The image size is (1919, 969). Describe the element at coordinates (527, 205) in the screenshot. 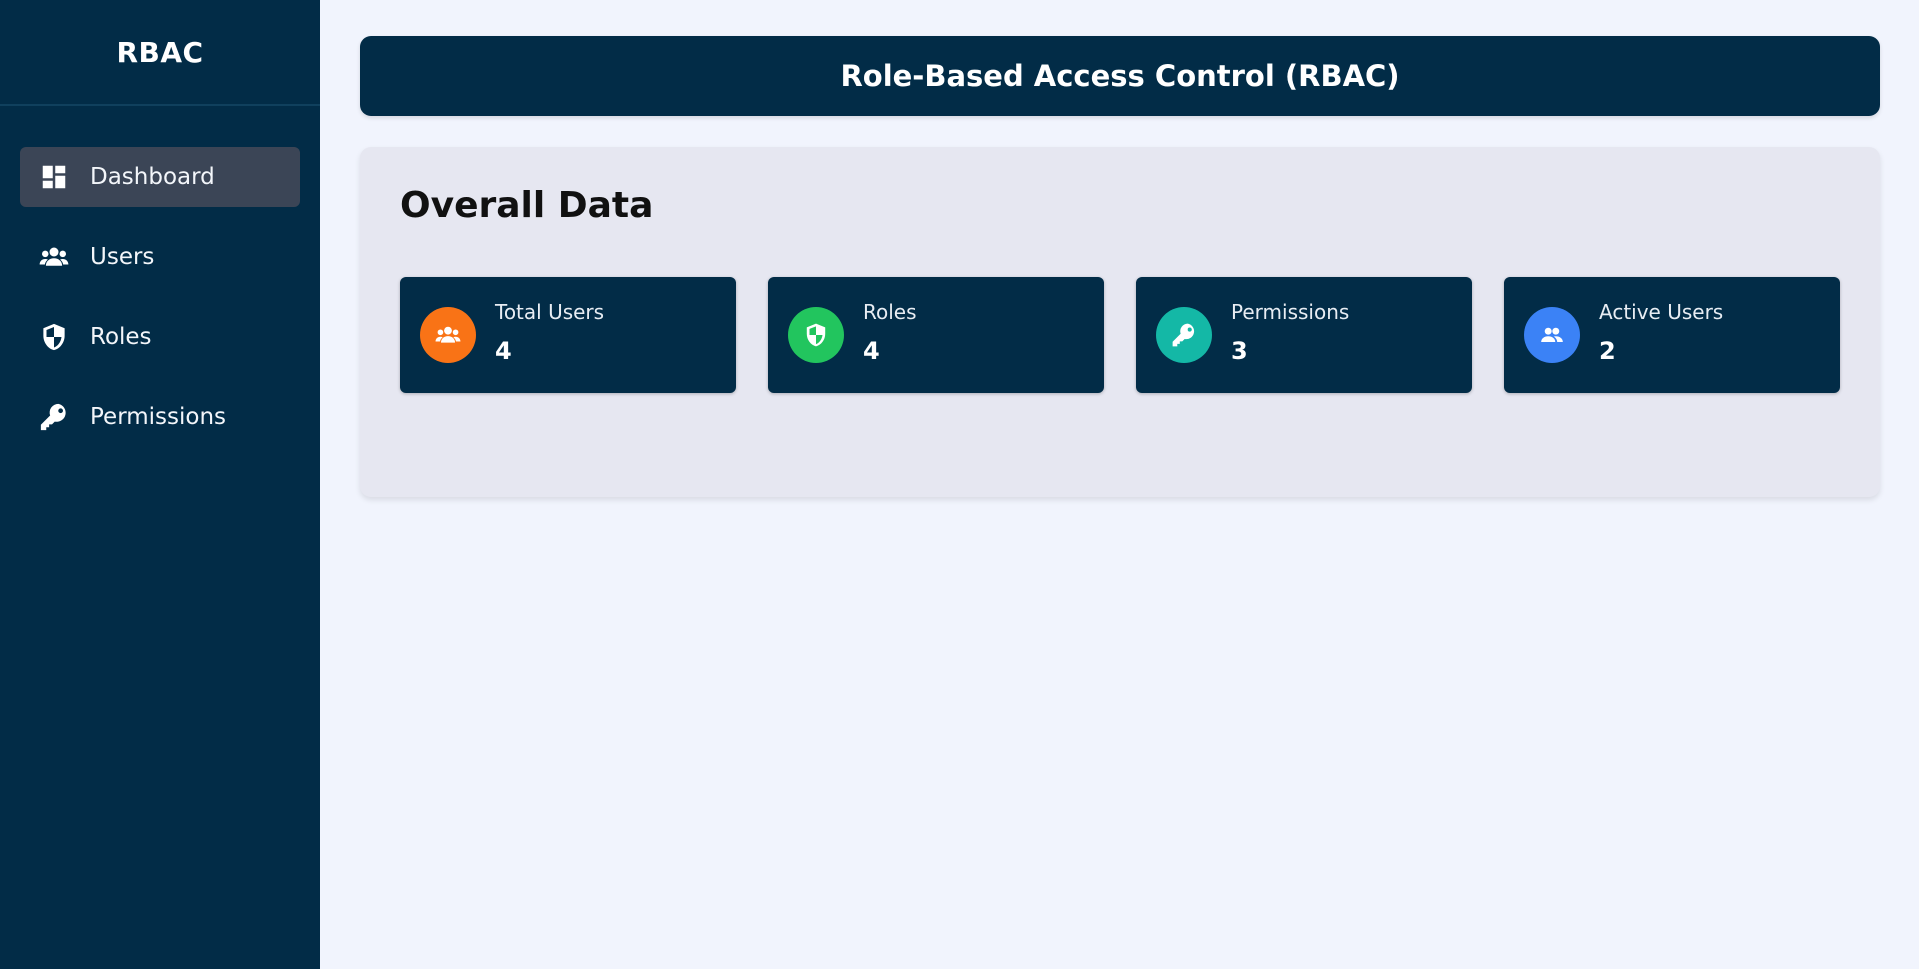

I see `section-title: Overall Data` at that location.